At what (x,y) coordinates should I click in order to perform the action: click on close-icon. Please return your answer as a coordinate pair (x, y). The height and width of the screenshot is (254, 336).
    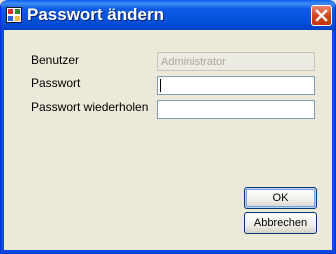
    Looking at the image, I should click on (321, 15).